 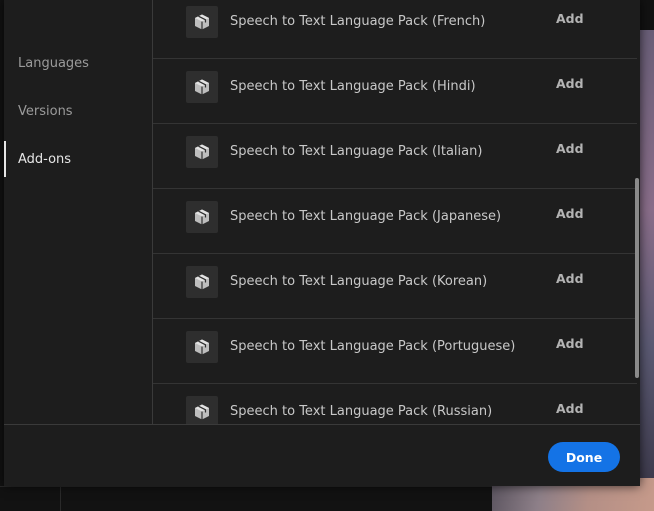 What do you see at coordinates (45, 111) in the screenshot?
I see `sidebar-item-label: Versions` at bounding box center [45, 111].